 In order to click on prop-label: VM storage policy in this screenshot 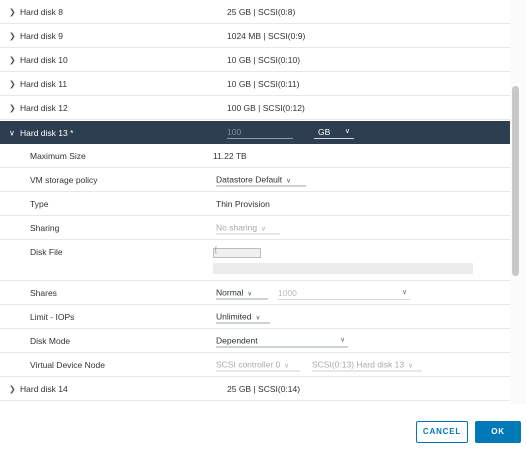, I will do `click(64, 179)`.